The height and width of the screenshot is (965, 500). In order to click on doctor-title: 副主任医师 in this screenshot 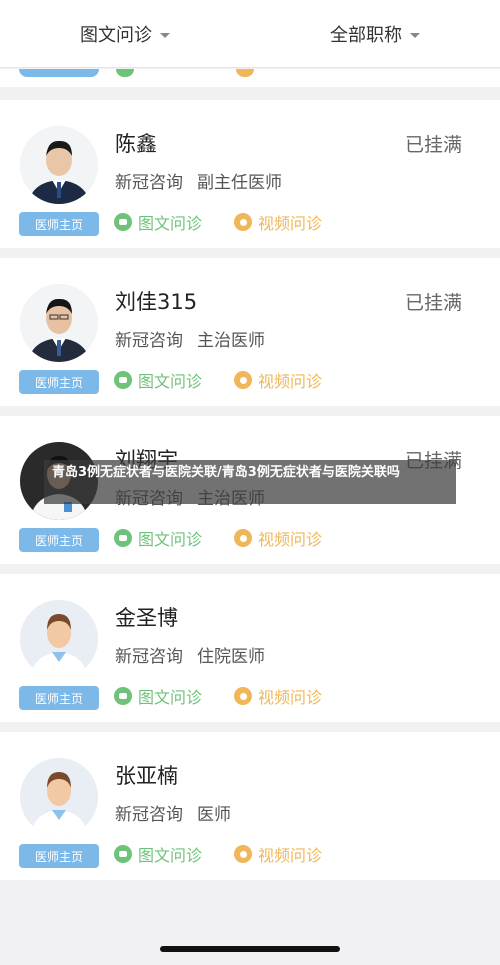, I will do `click(239, 183)`.